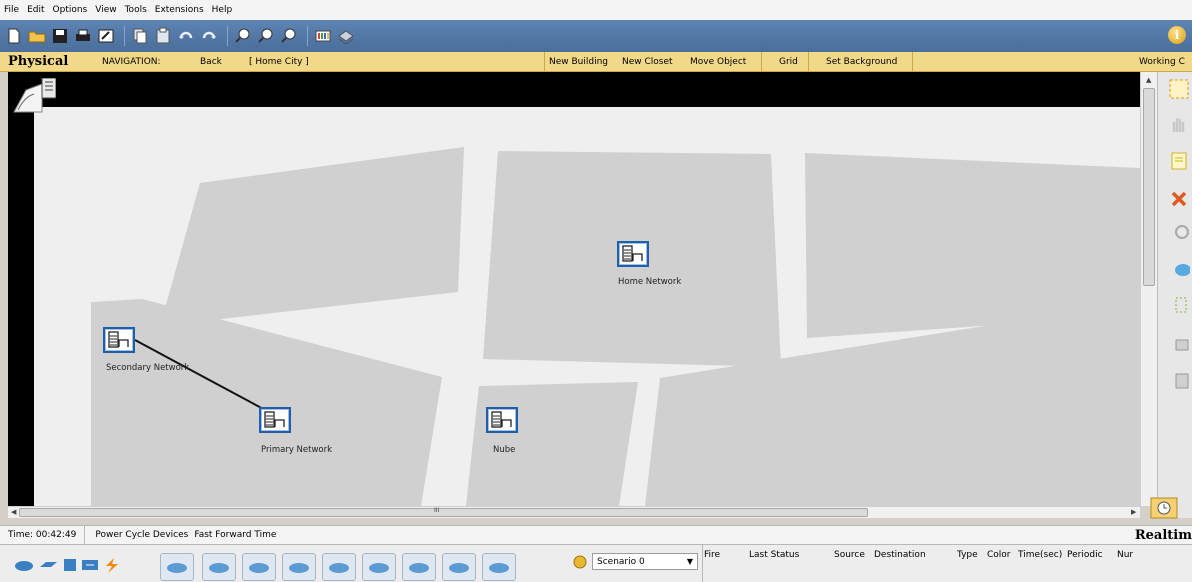  I want to click on device-label: Nube, so click(504, 450).